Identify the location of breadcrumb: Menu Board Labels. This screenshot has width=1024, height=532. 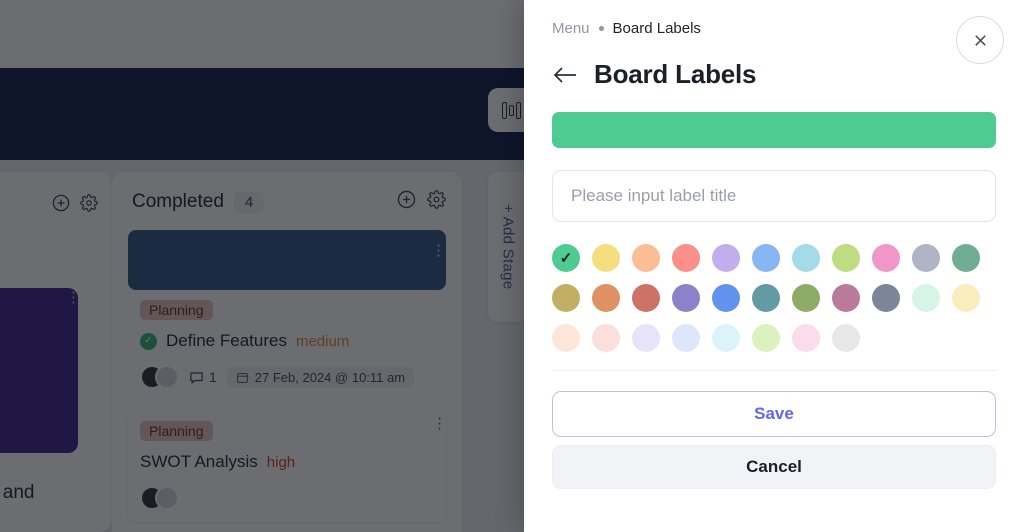
(774, 28).